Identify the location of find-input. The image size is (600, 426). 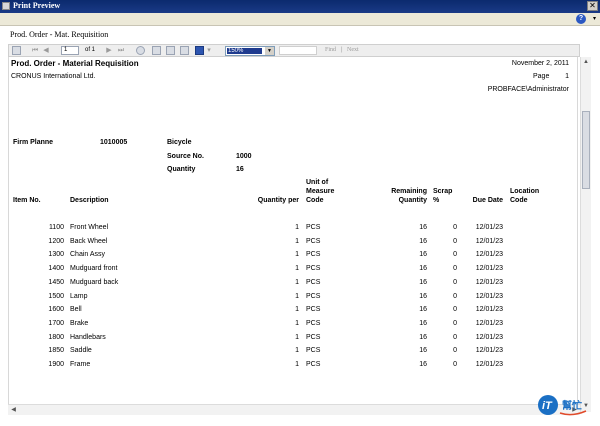
(298, 50).